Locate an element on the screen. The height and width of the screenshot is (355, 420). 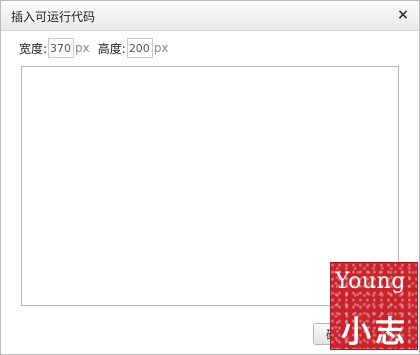
watermark-line1: Young is located at coordinates (370, 281).